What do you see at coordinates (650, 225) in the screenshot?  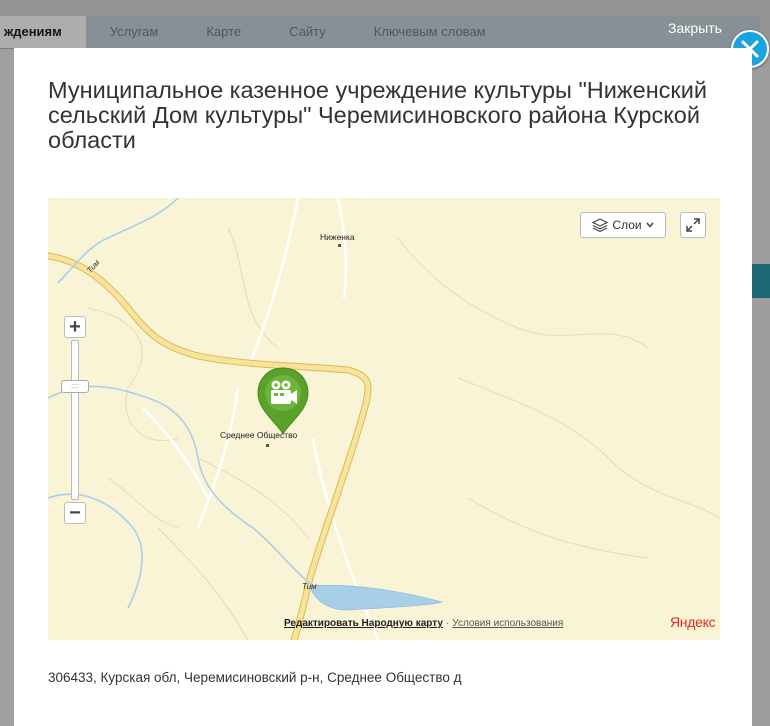 I see `chevron-down-icon` at bounding box center [650, 225].